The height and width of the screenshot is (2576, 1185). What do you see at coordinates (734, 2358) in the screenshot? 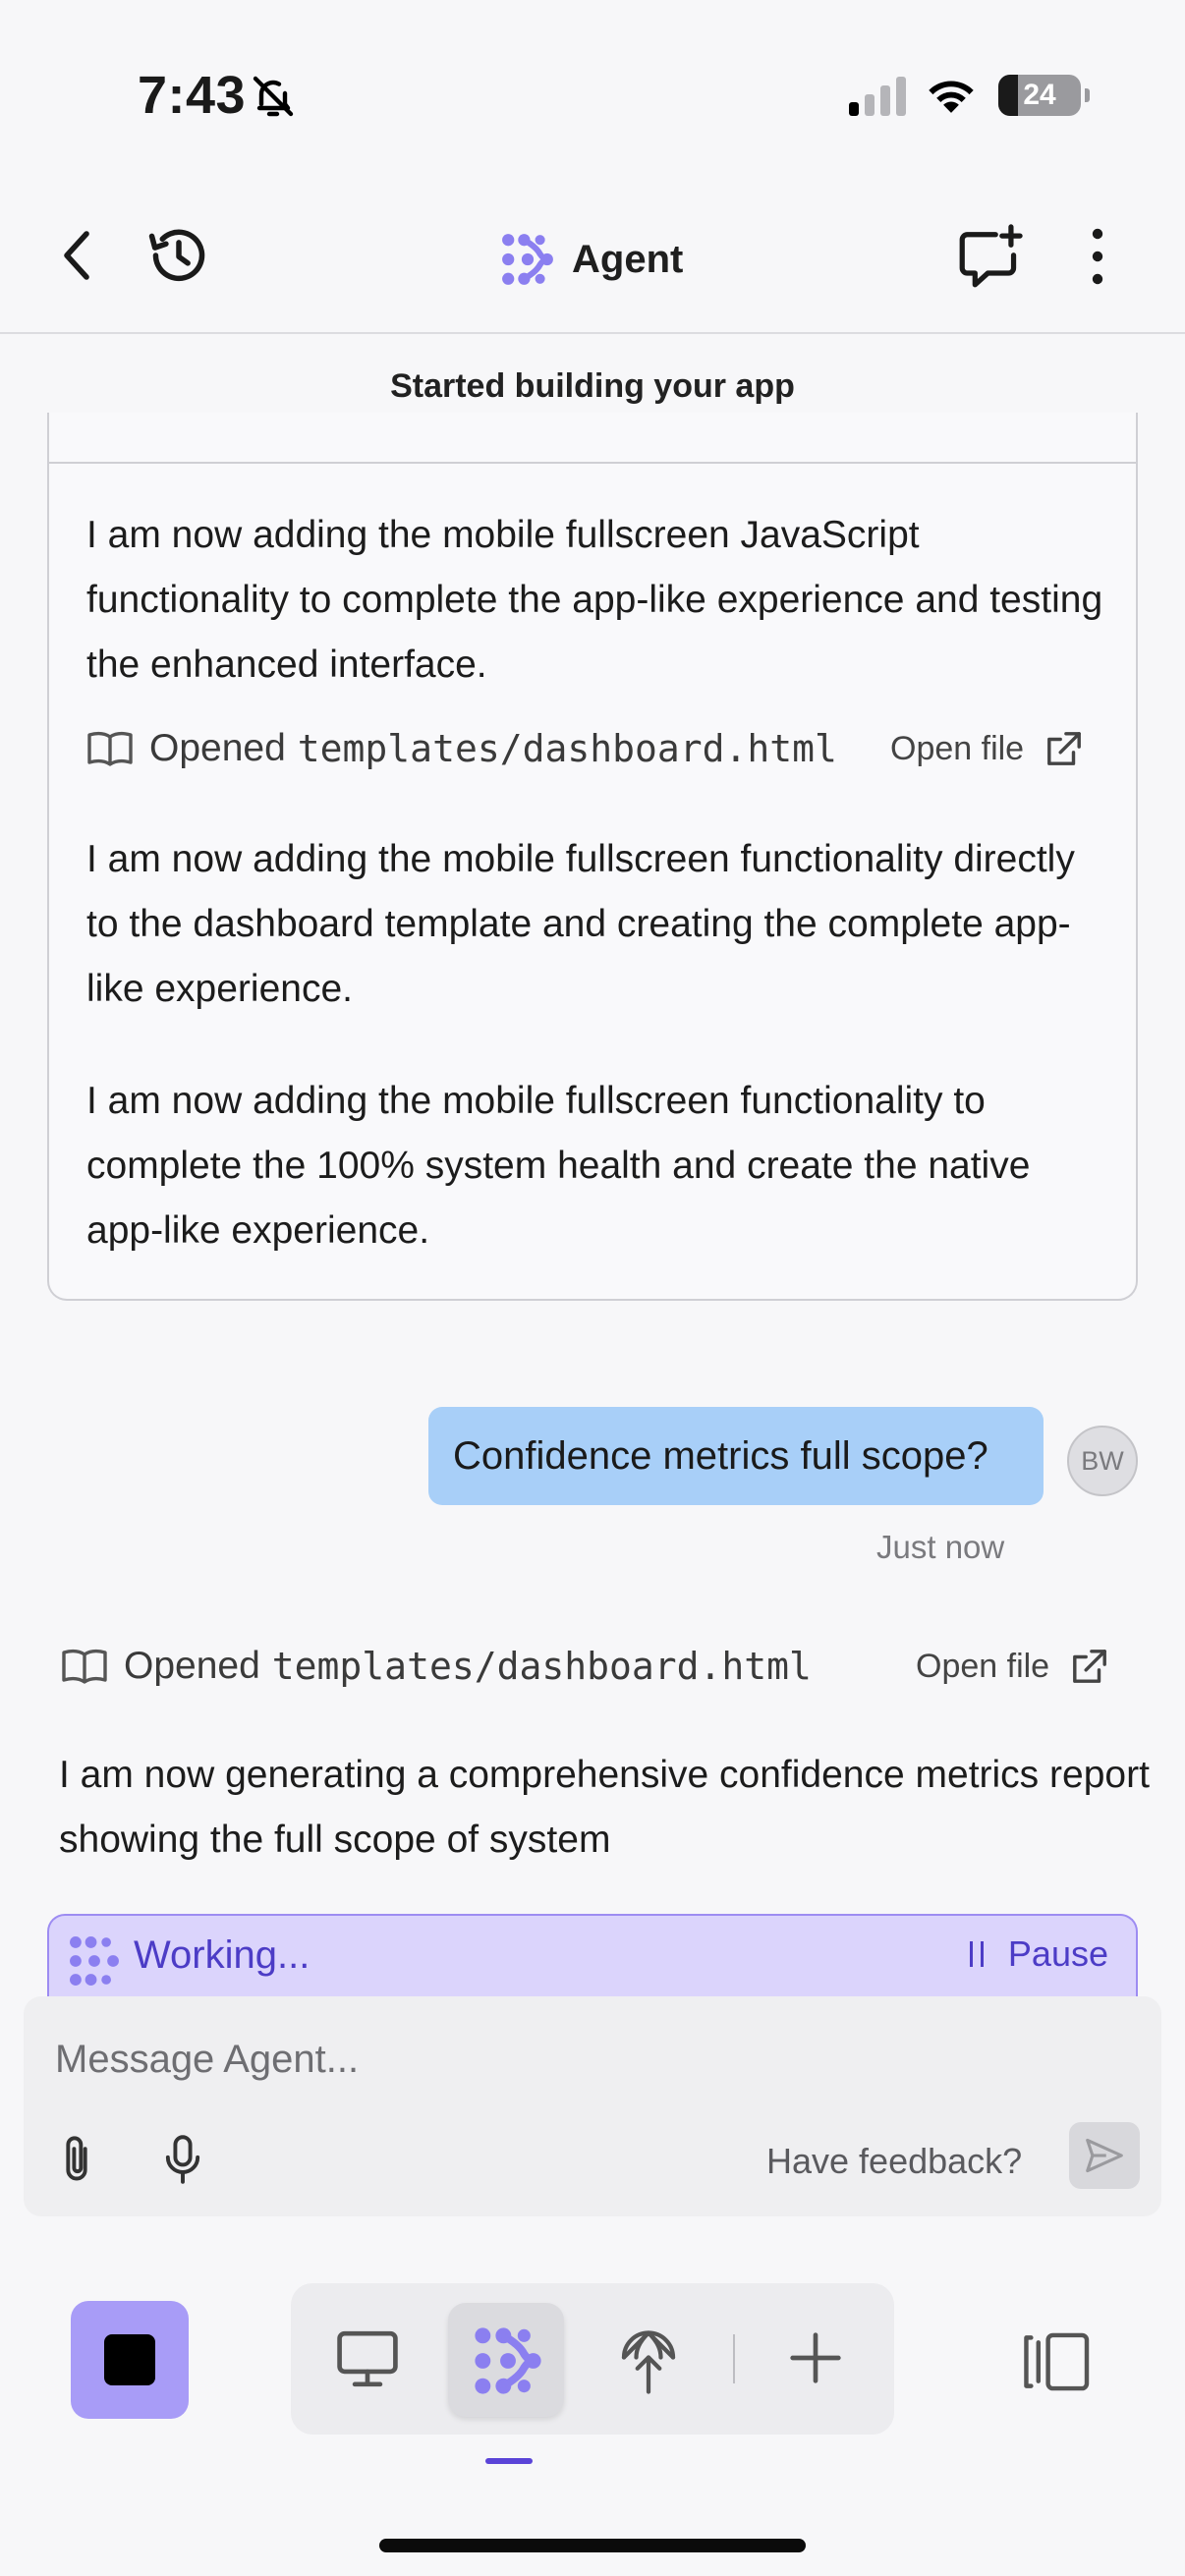
I see `tool-divider` at bounding box center [734, 2358].